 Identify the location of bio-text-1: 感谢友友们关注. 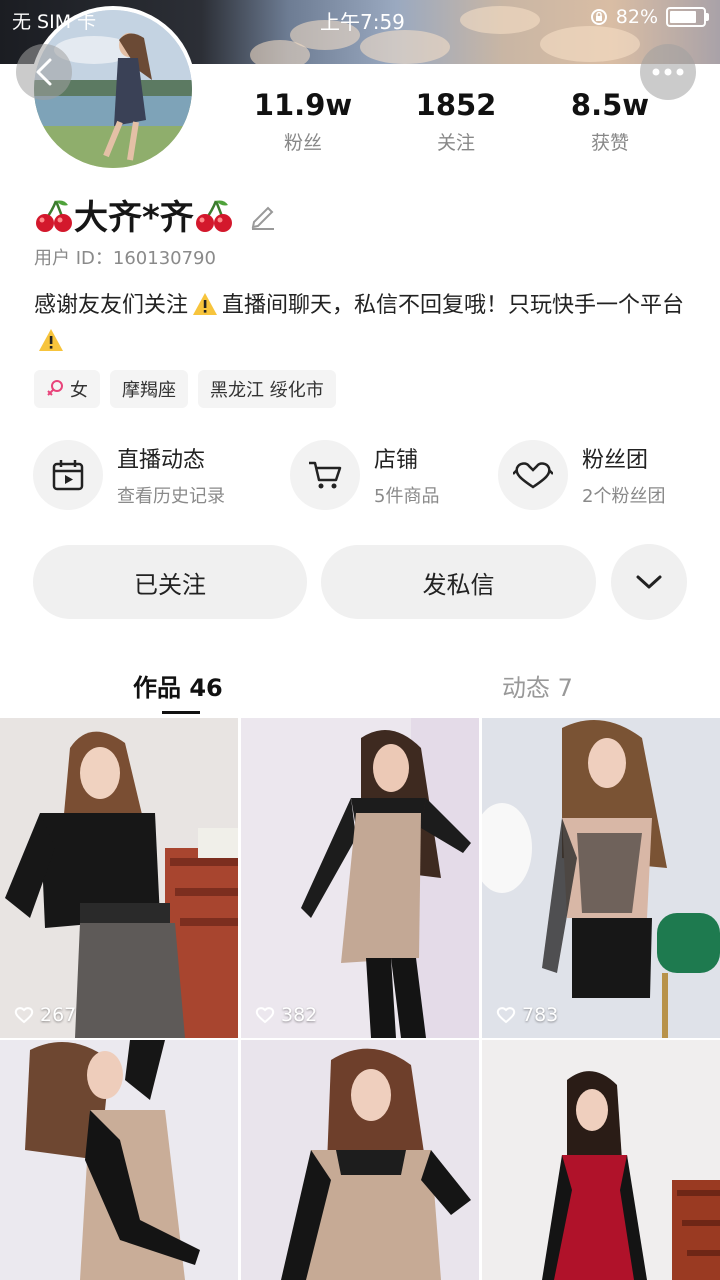
(111, 305).